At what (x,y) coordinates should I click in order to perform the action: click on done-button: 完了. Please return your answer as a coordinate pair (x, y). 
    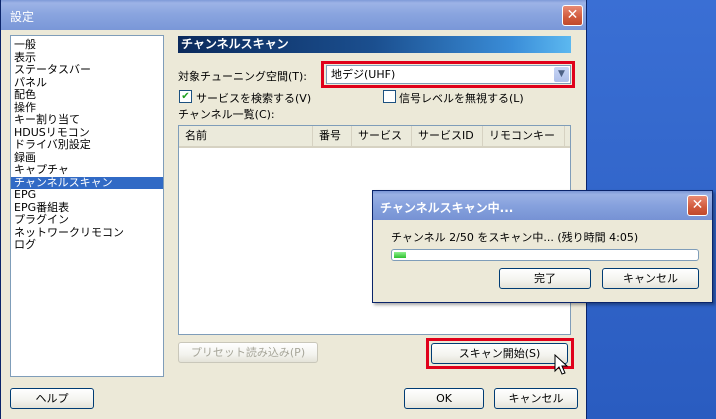
    Looking at the image, I should click on (545, 278).